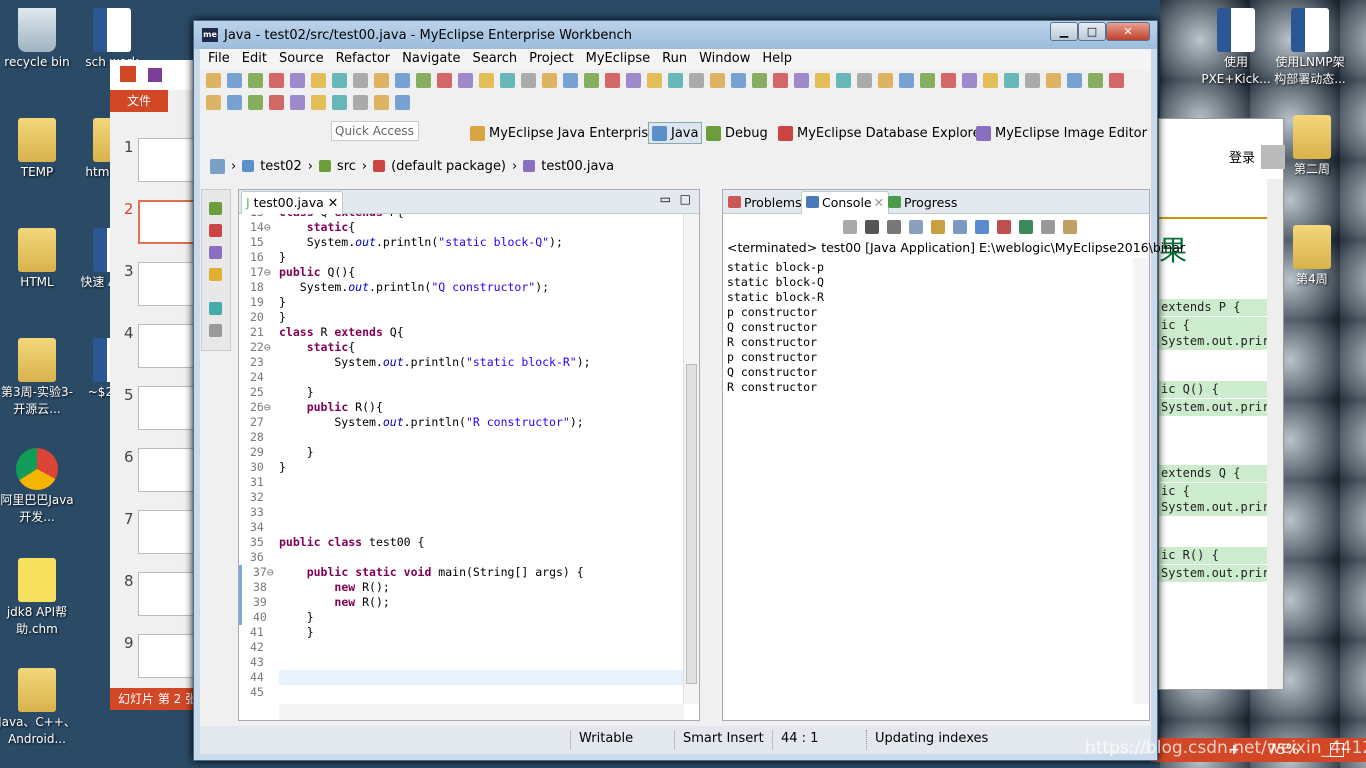  I want to click on show-on-stderr-icon, so click(1004, 227).